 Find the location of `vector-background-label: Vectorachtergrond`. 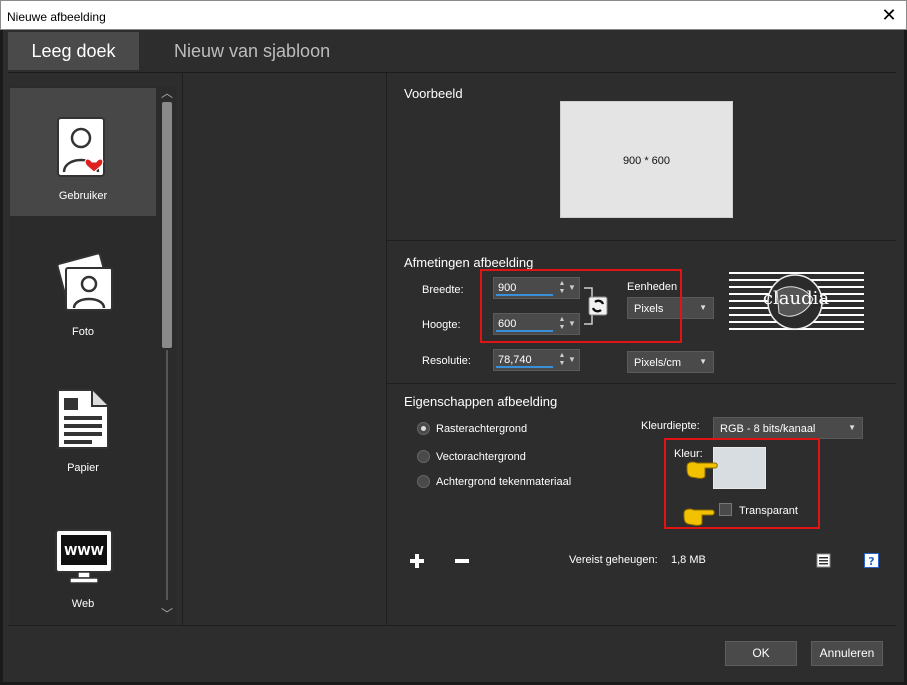

vector-background-label: Vectorachtergrond is located at coordinates (481, 457).